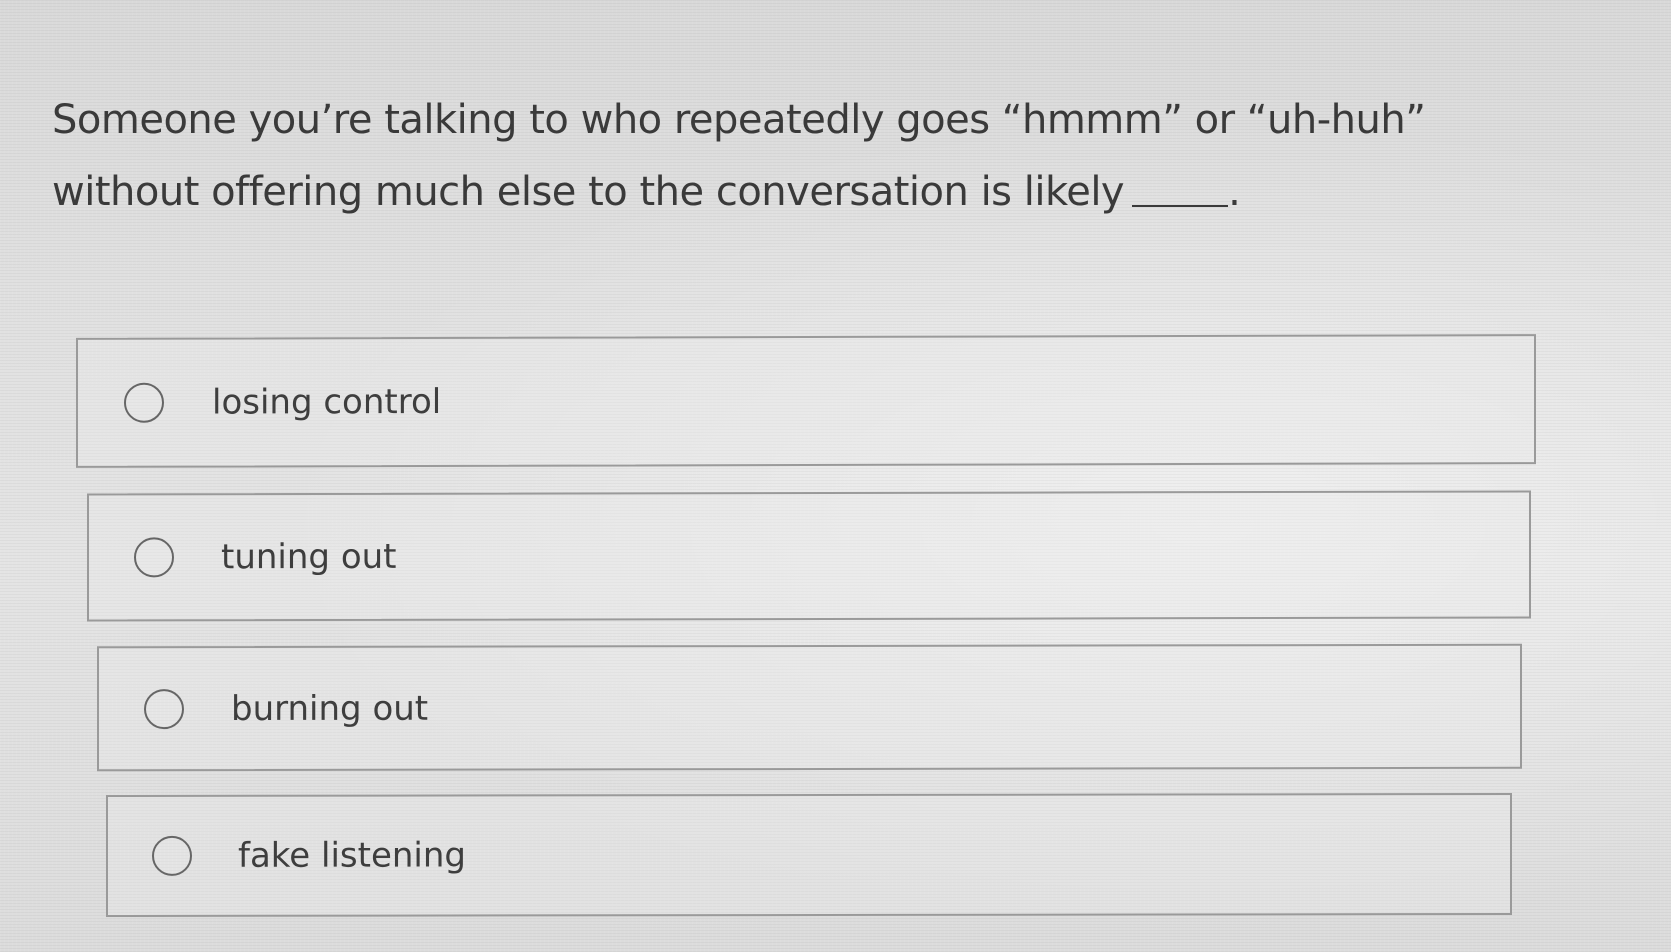  I want to click on question-end-punctuation: ., so click(1234, 192).